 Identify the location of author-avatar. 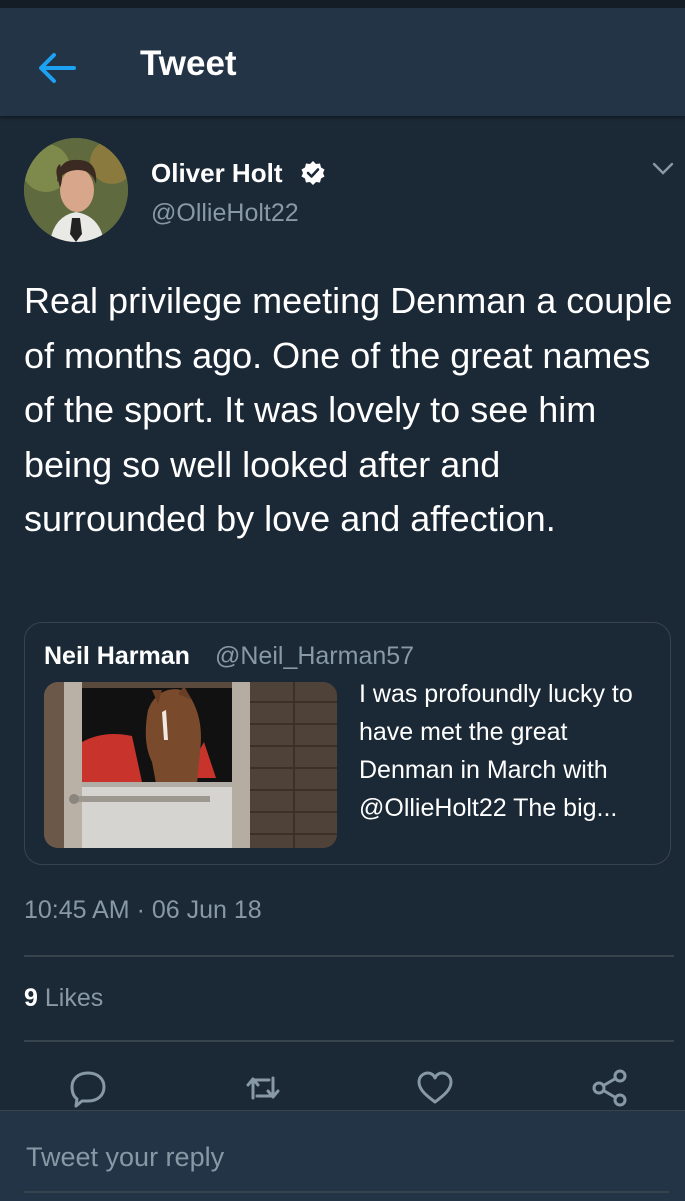
(76, 190).